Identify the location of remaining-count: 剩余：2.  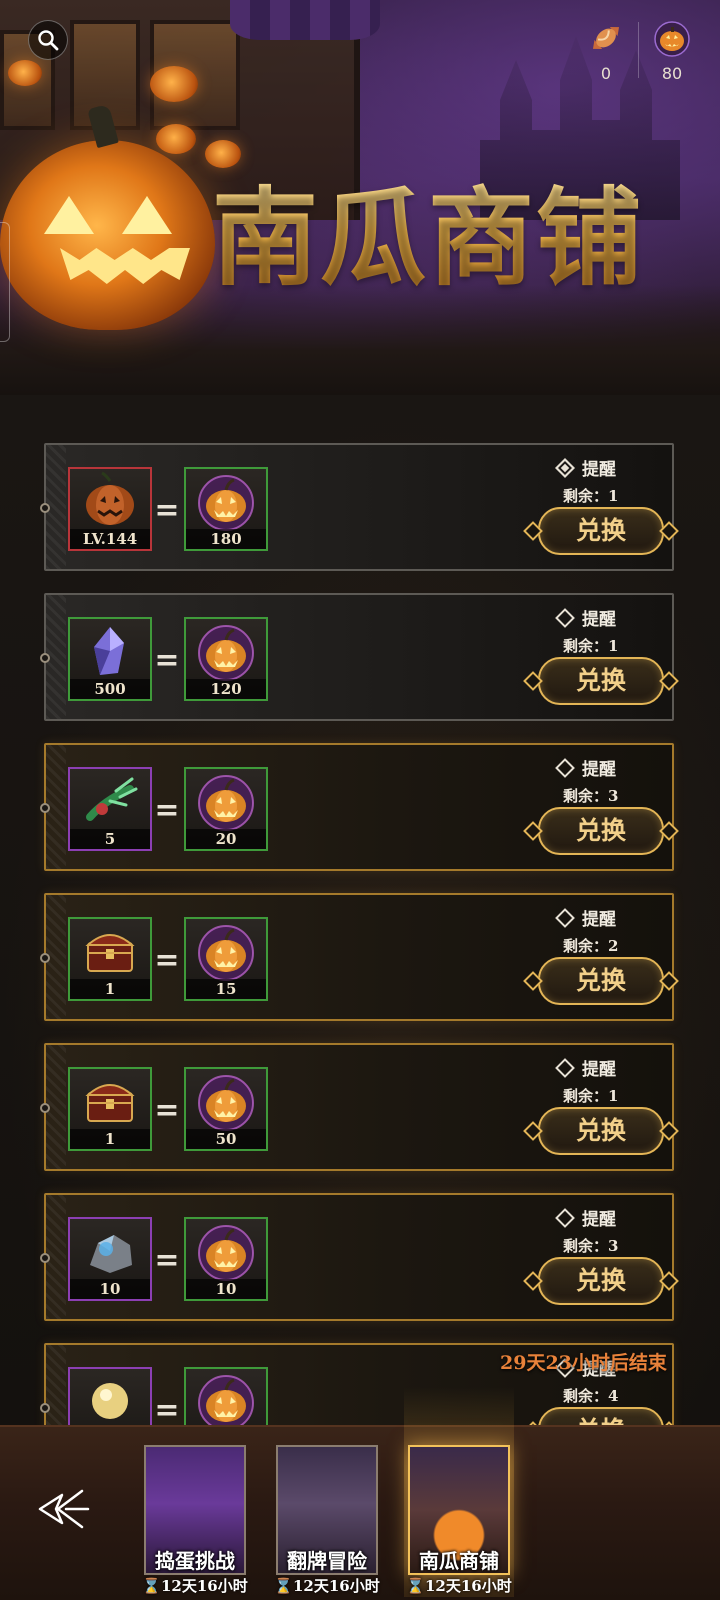
(590, 945).